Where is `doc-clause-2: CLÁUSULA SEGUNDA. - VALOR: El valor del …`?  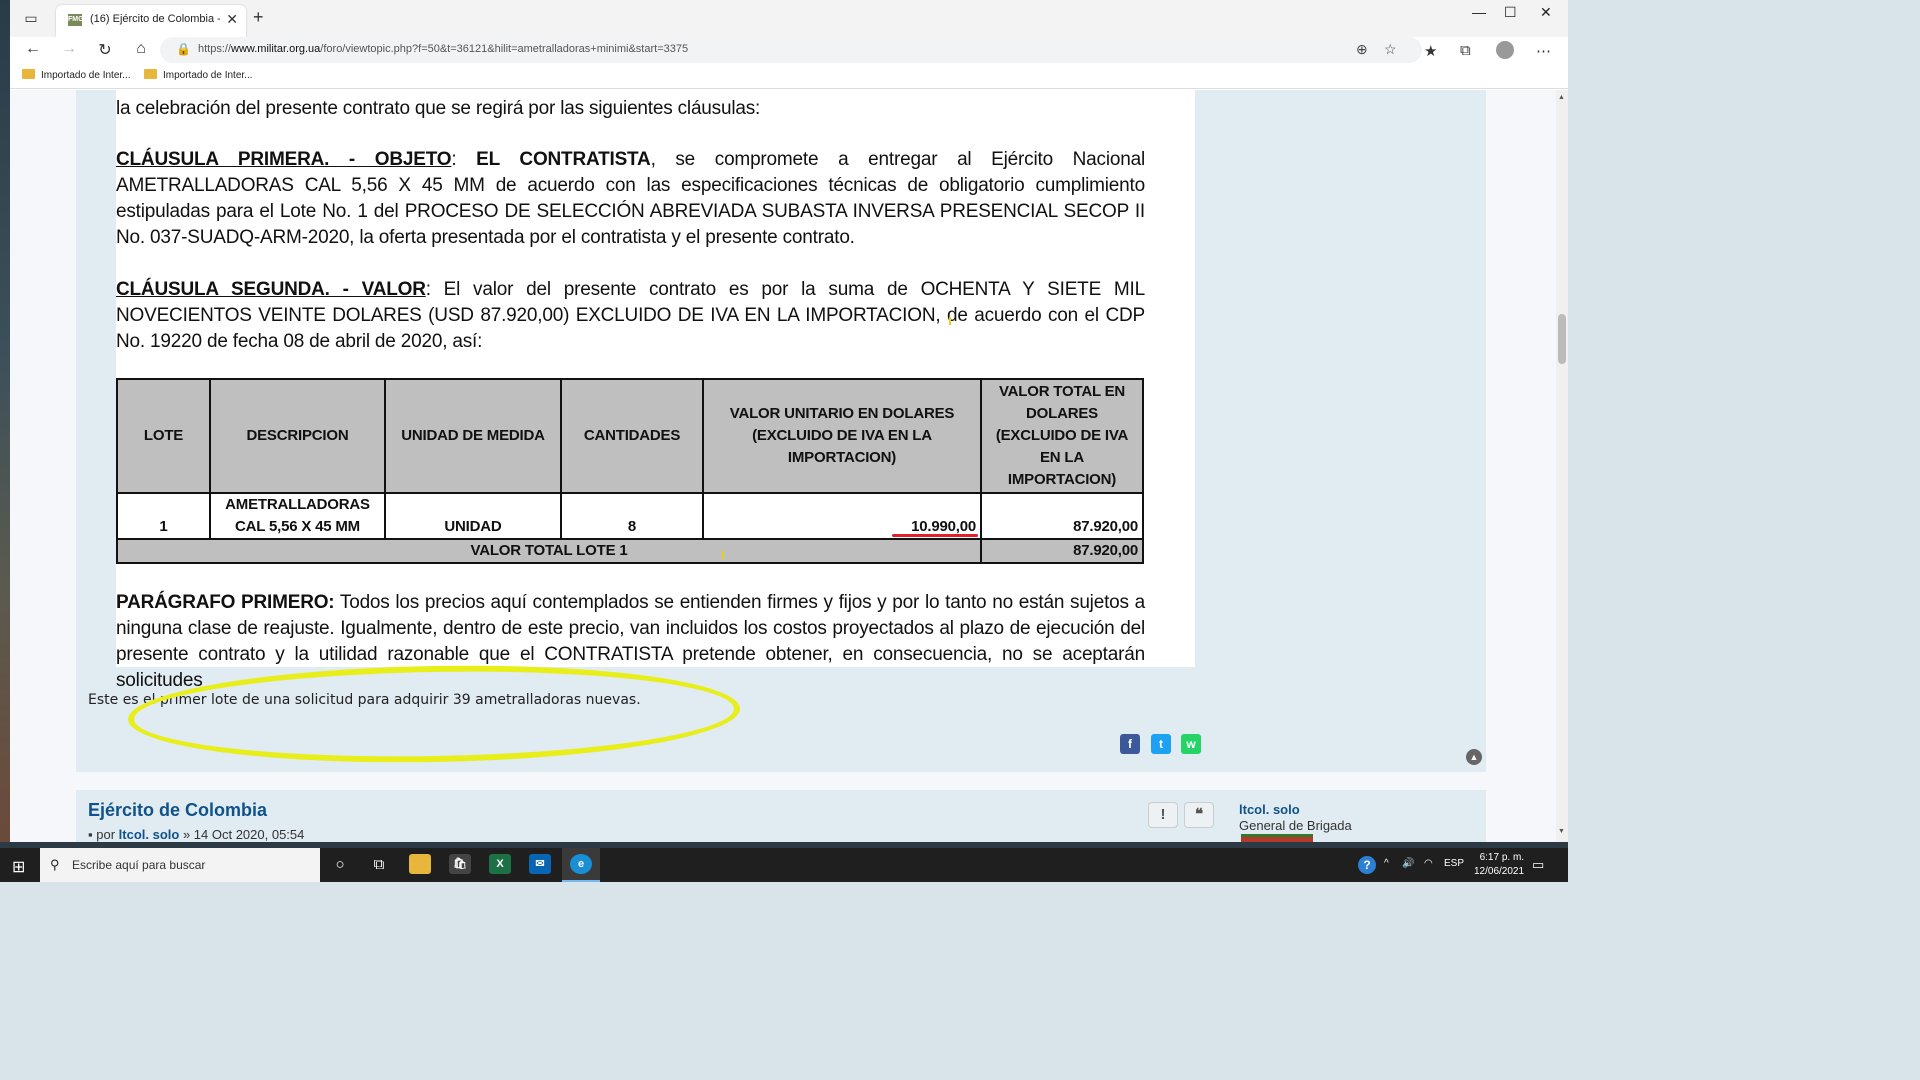
doc-clause-2: CLÁUSULA SEGUNDA. - VALOR: El valor del … is located at coordinates (630, 315).